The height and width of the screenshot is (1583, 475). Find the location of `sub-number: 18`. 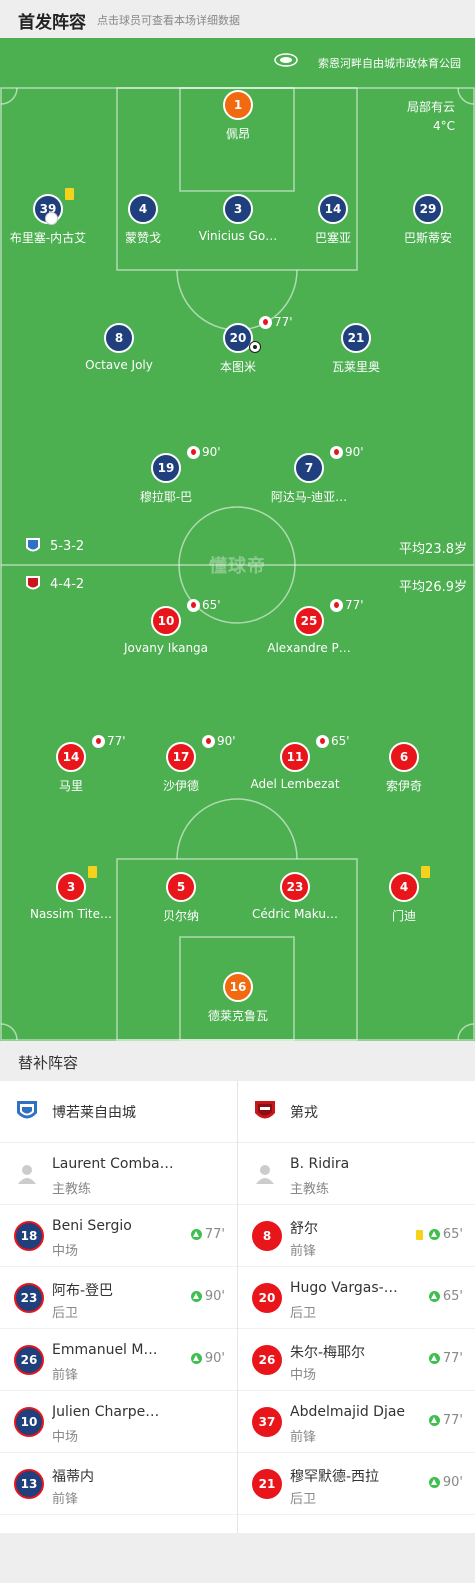

sub-number: 18 is located at coordinates (29, 1236).